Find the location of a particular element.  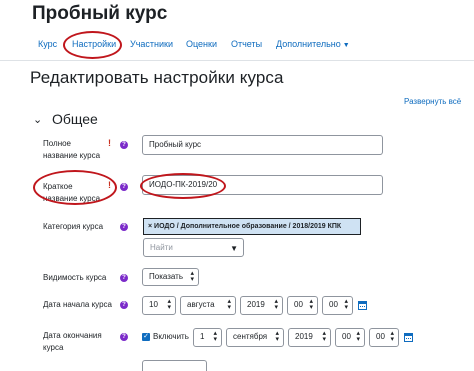

end-month-select: сентября ▴ ▾ is located at coordinates (255, 337).